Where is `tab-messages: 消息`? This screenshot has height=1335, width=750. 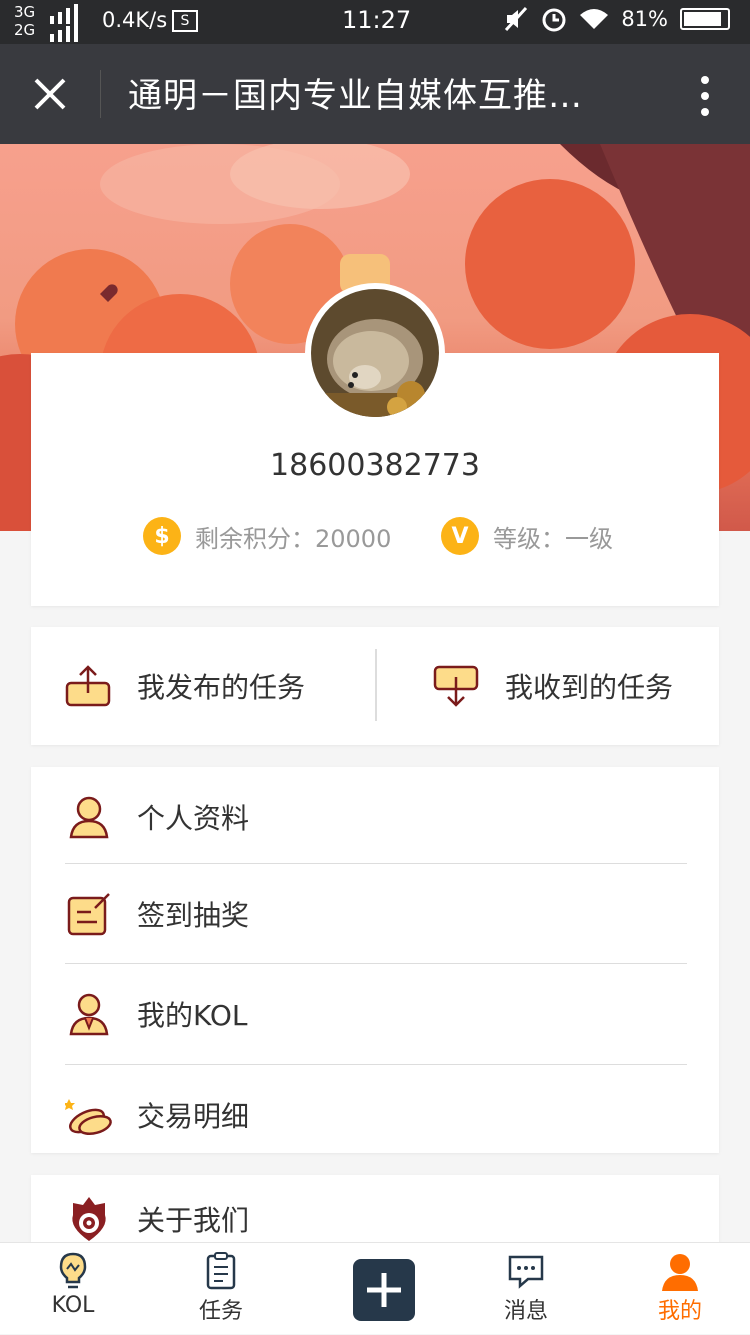
tab-messages: 消息 is located at coordinates (526, 1289).